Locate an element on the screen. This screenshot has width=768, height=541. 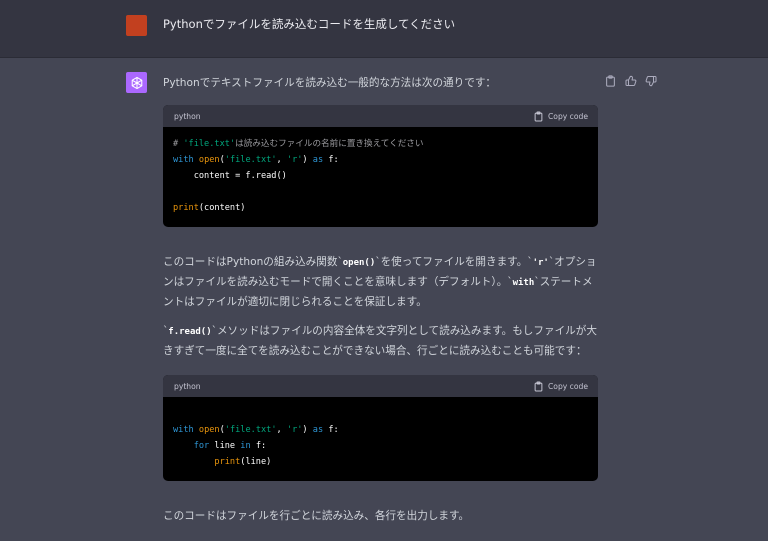
code-line: # 'file.txt'は読み込むファイルの名前に置き換えてください is located at coordinates (298, 144).